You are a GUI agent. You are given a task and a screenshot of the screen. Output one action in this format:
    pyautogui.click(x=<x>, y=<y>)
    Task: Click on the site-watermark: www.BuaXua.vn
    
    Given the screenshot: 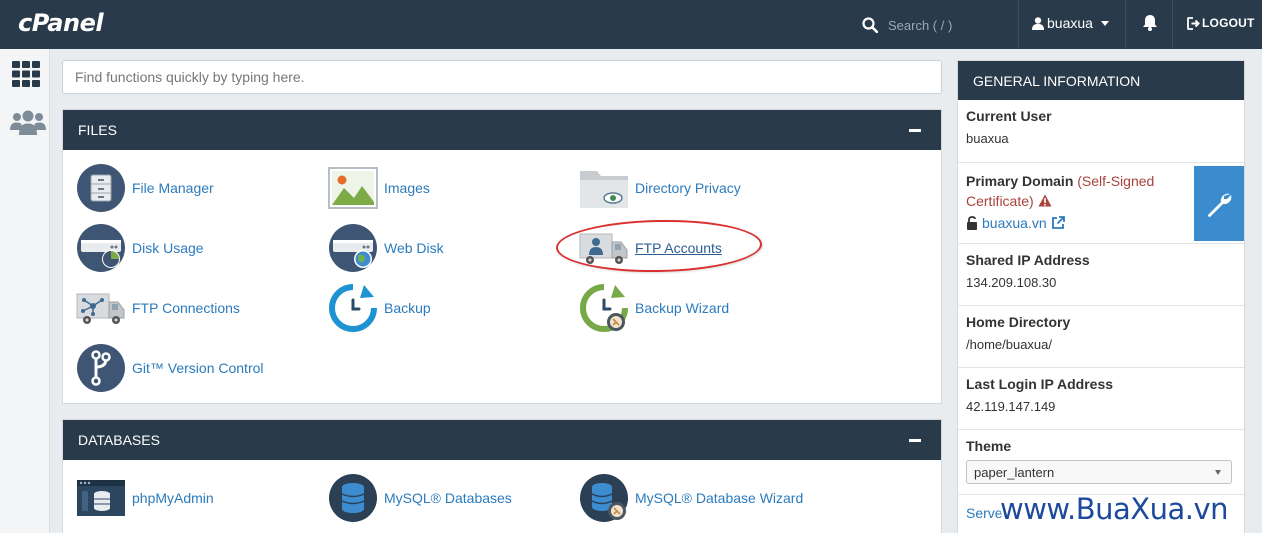 What is the action you would take?
    pyautogui.click(x=1114, y=509)
    